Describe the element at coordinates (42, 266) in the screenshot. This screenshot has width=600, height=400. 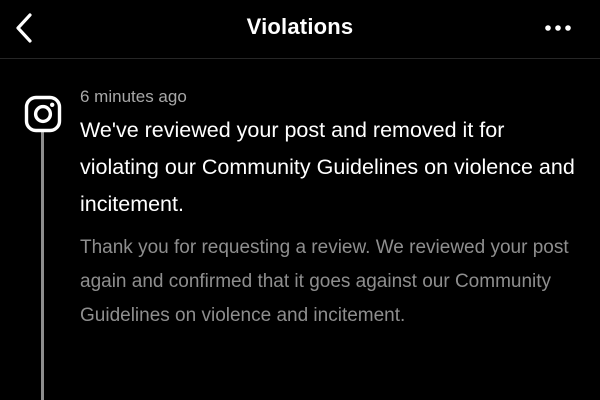
I see `timeline-line` at that location.